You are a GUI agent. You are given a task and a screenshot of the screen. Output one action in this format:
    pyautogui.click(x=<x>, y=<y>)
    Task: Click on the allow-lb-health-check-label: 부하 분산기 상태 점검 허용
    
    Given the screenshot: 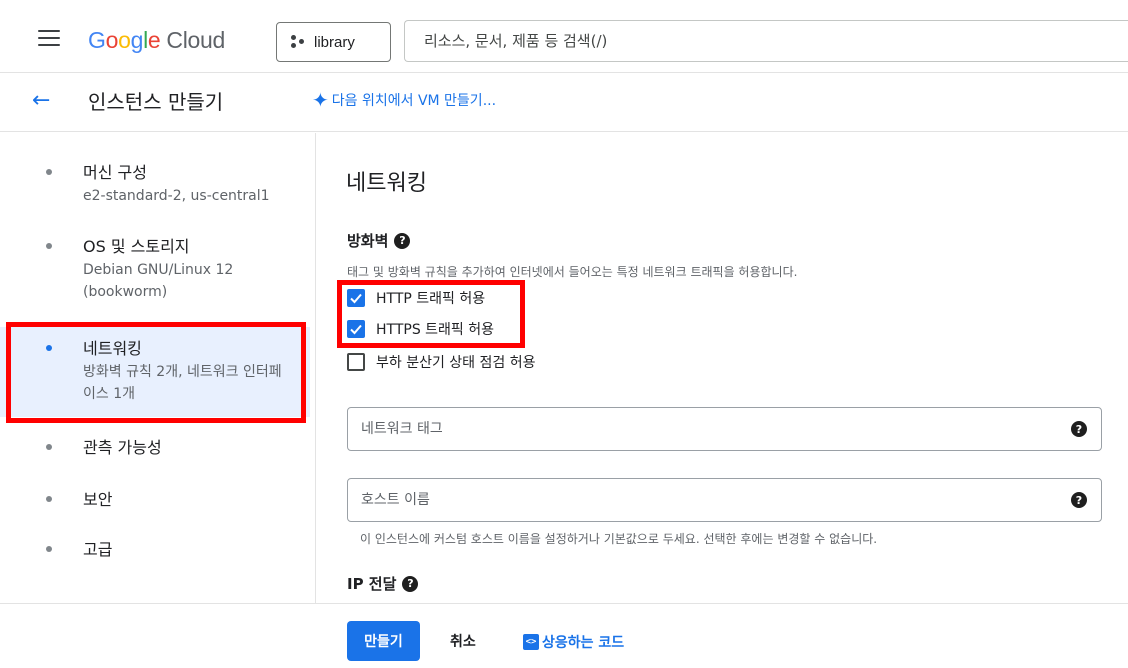 What is the action you would take?
    pyautogui.click(x=456, y=363)
    